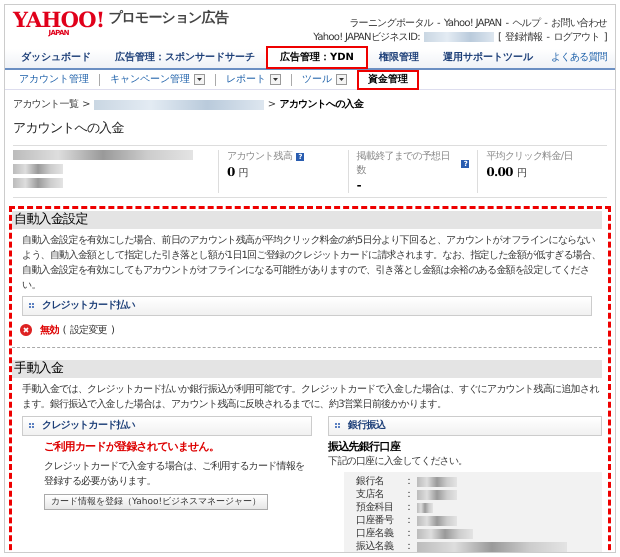  What do you see at coordinates (259, 157) in the screenshot?
I see `stat-label: アカウント残高` at bounding box center [259, 157].